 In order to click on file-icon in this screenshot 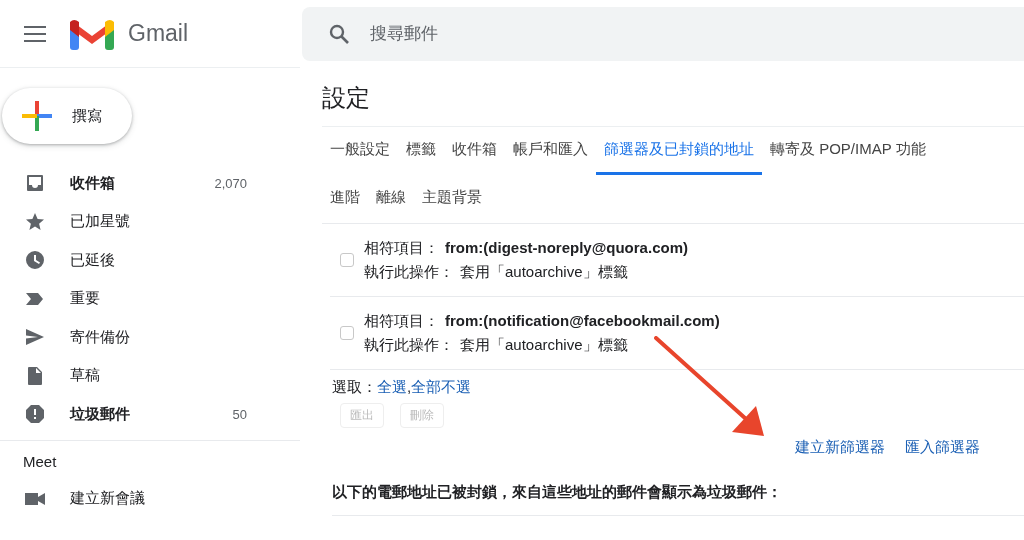, I will do `click(35, 375)`.